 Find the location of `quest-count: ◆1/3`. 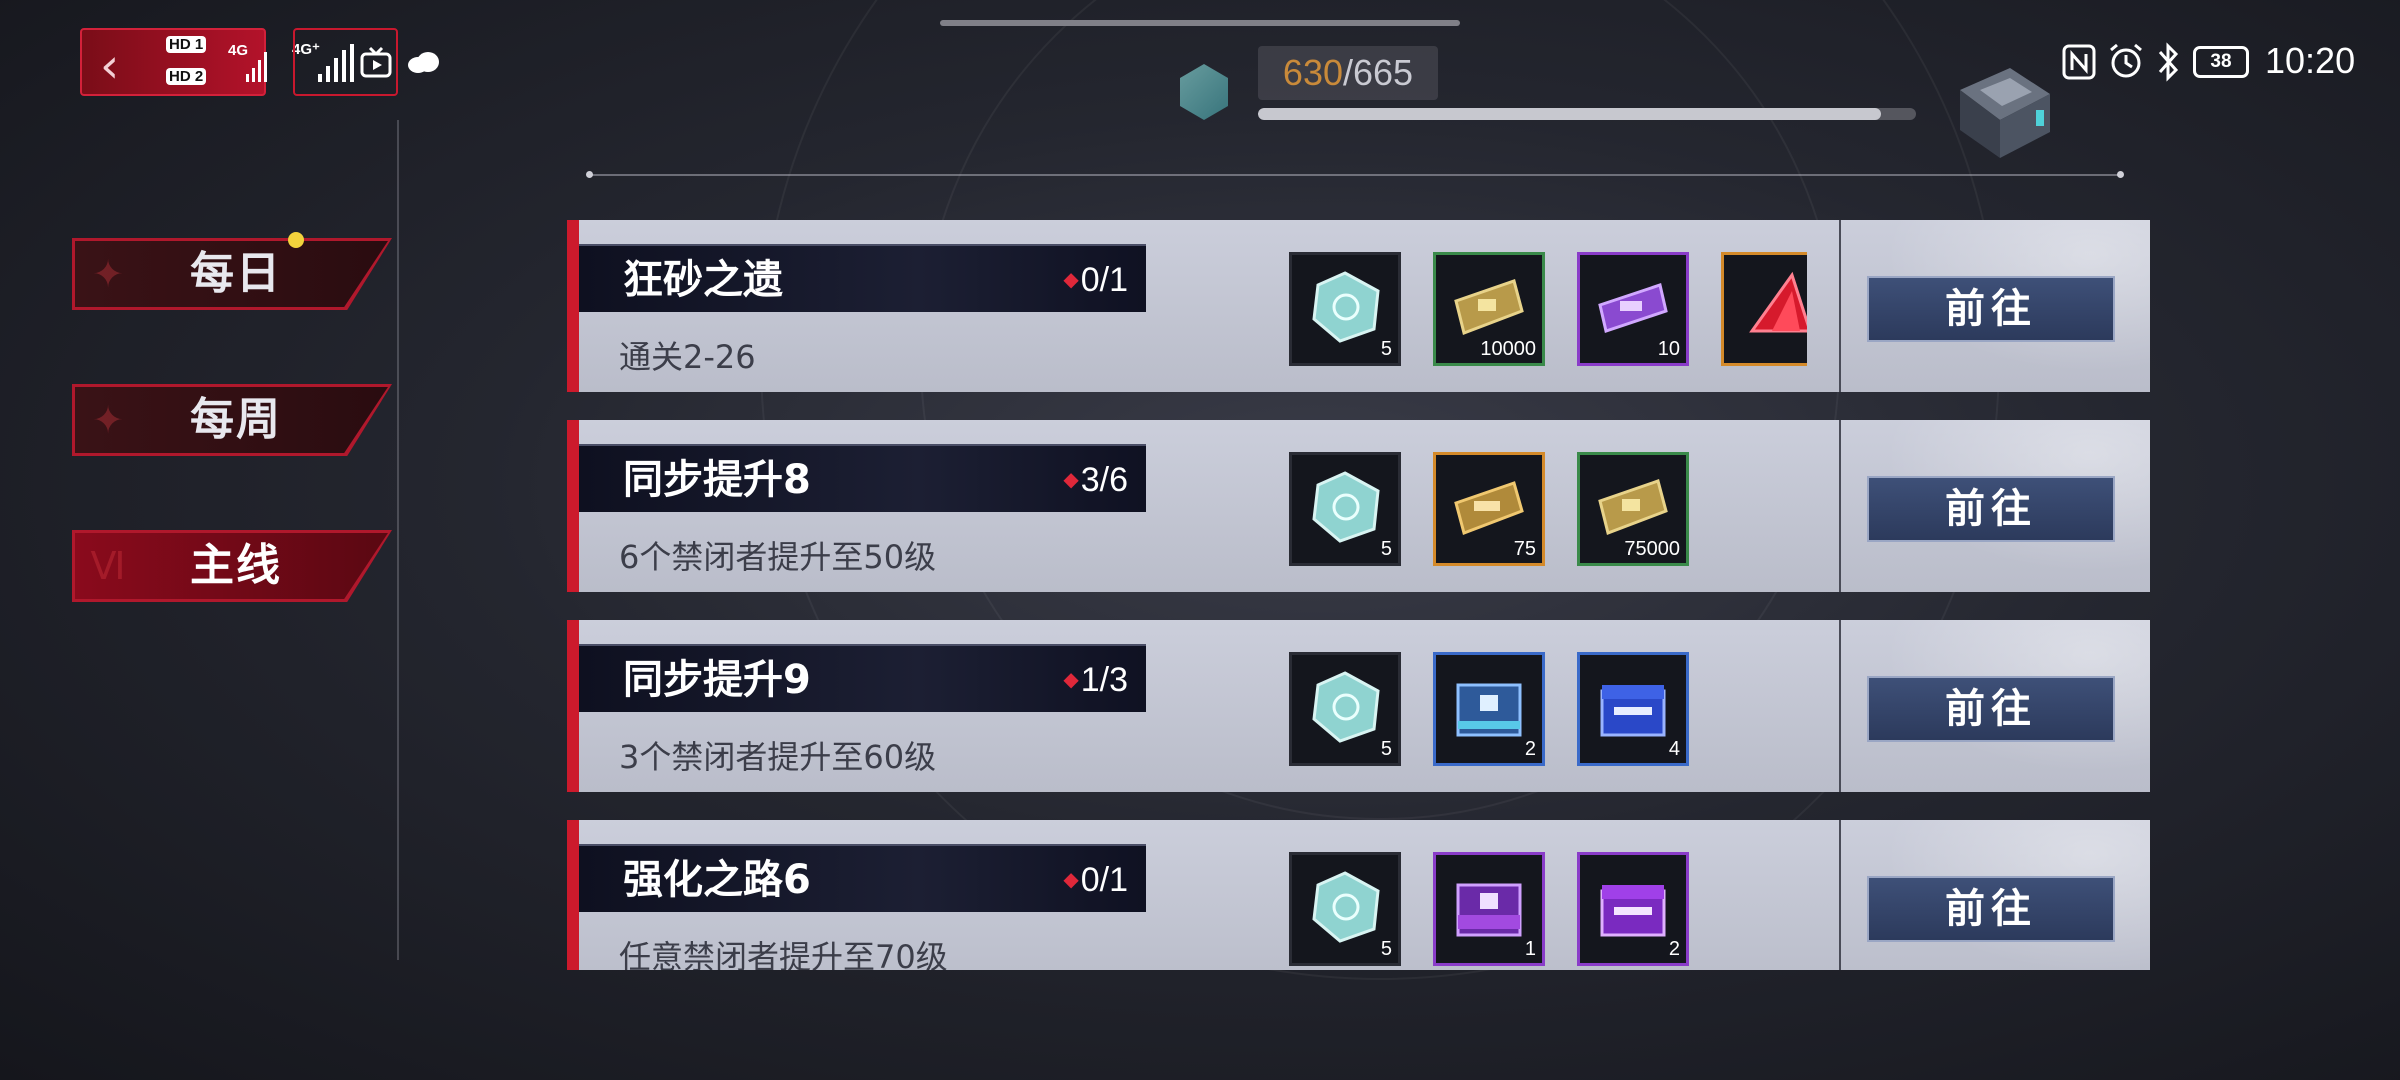

quest-count: ◆1/3 is located at coordinates (1095, 680).